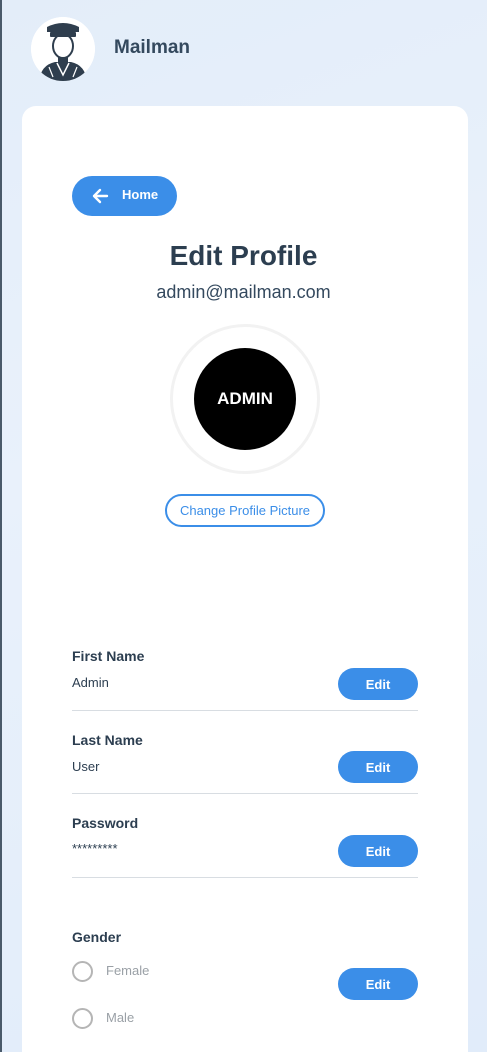 The width and height of the screenshot is (487, 1052). I want to click on edit-first-name-button: Edit, so click(378, 684).